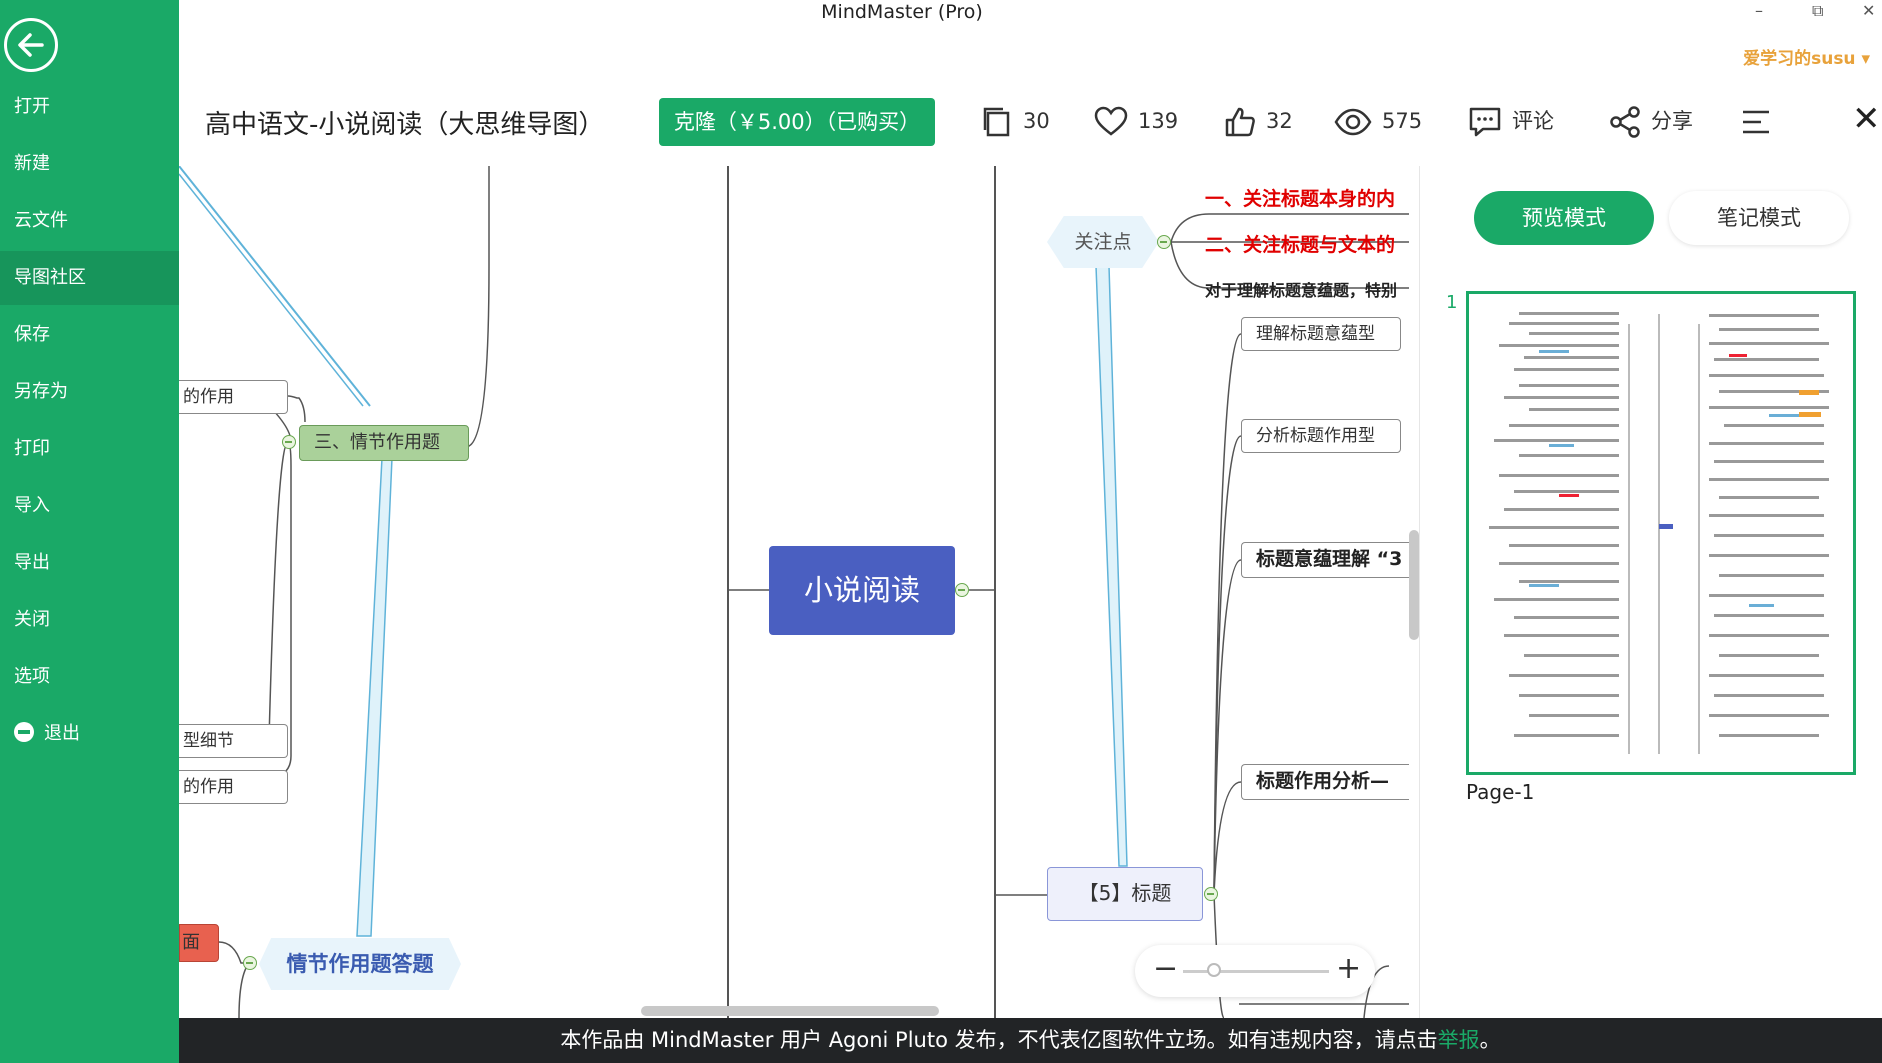 The height and width of the screenshot is (1063, 1882). I want to click on page-thumbnail, so click(1661, 533).